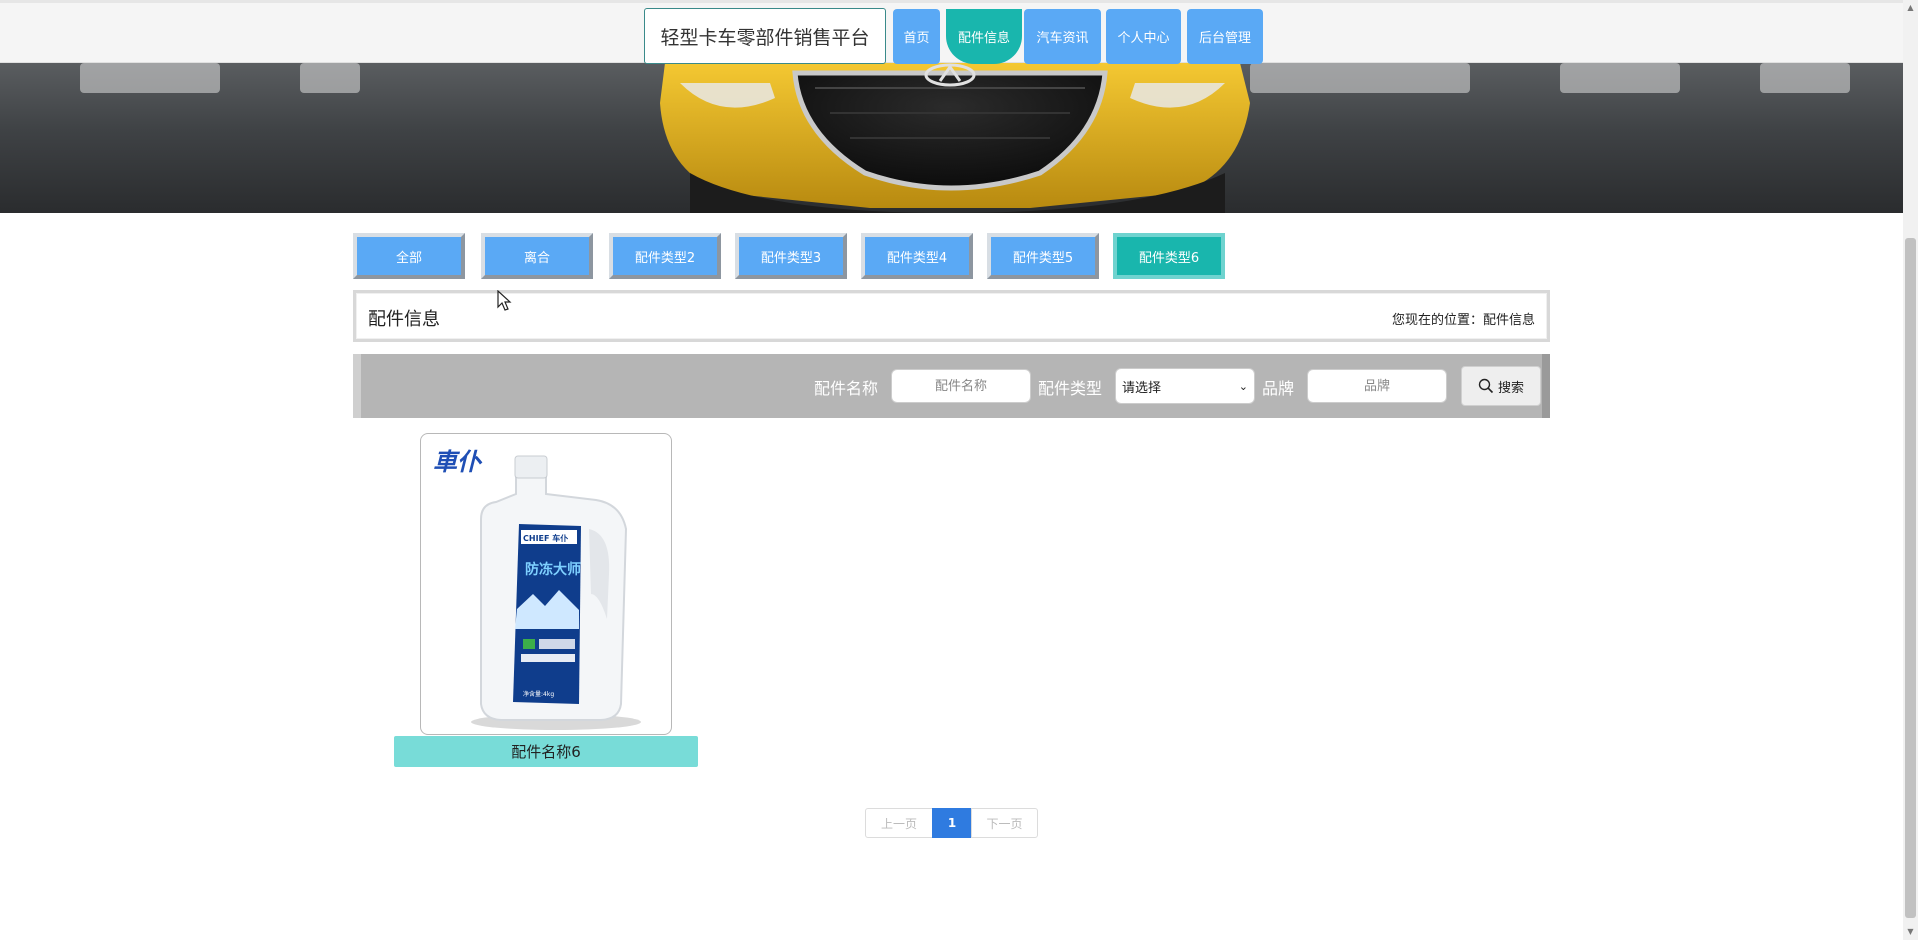 The width and height of the screenshot is (1918, 940). What do you see at coordinates (1185, 386) in the screenshot?
I see `part-type-select: 请选择 ⌄` at bounding box center [1185, 386].